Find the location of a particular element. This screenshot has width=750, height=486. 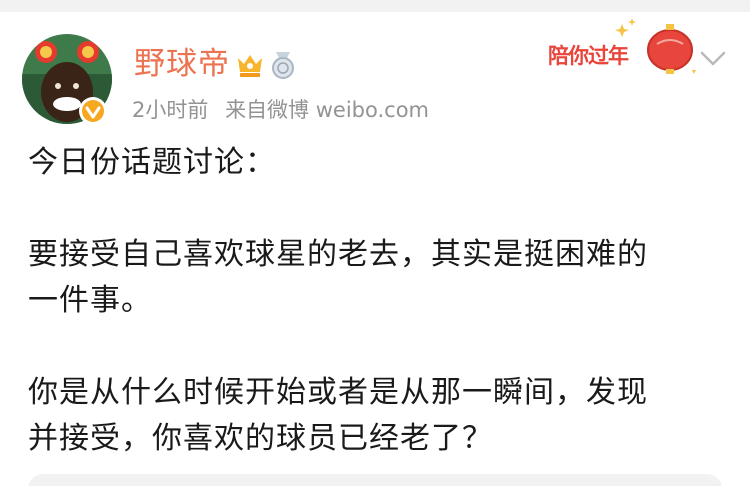

verified-badge-icon is located at coordinates (93, 111).